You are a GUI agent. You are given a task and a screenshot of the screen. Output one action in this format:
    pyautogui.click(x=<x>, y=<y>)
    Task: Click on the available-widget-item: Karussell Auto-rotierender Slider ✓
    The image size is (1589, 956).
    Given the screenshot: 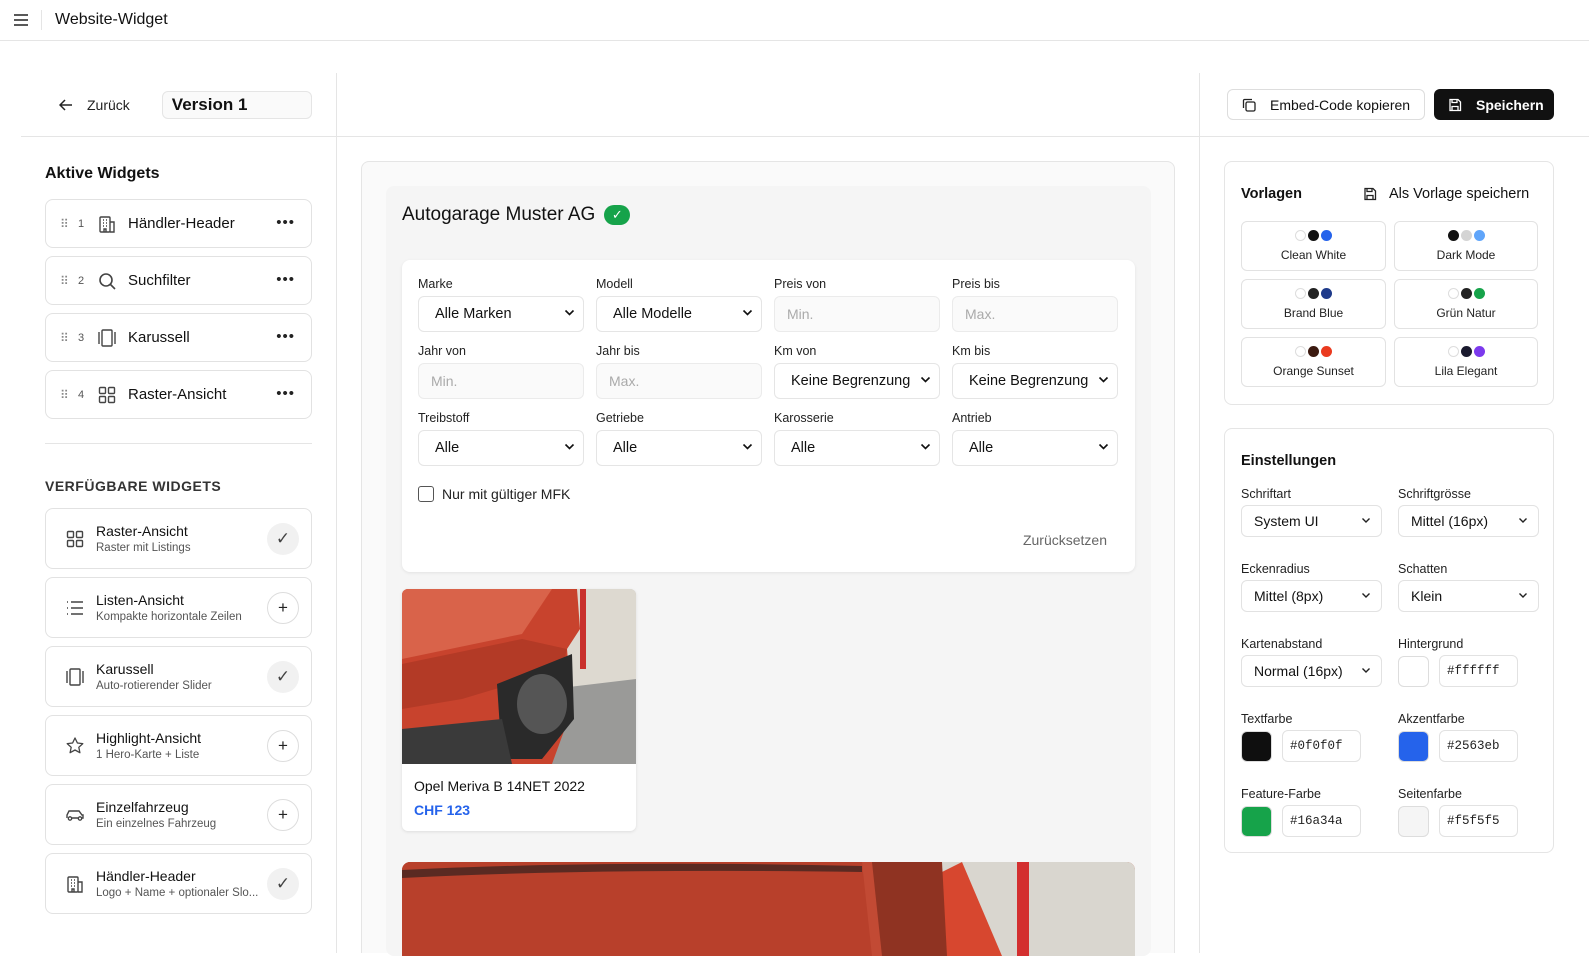 What is the action you would take?
    pyautogui.click(x=178, y=676)
    